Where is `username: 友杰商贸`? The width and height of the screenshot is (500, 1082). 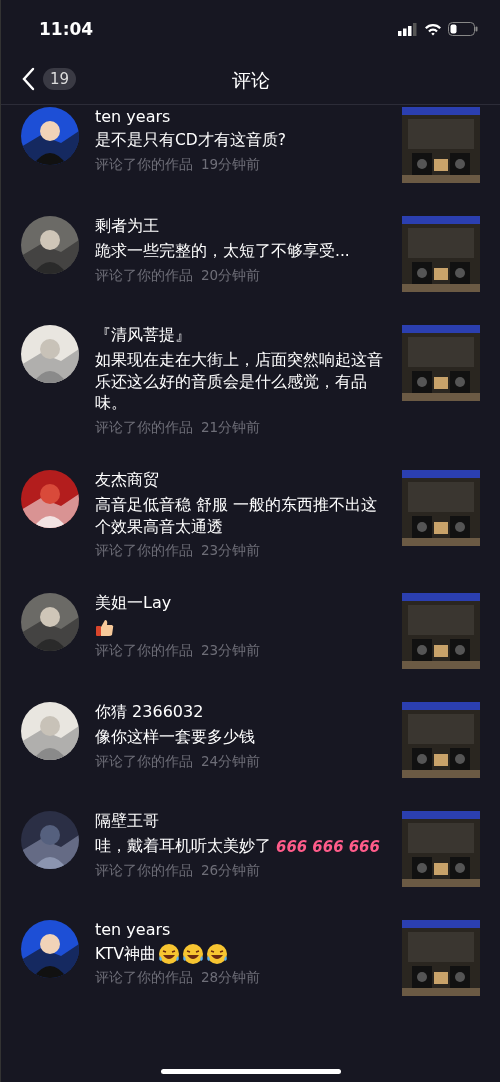
username: 友杰商贸 is located at coordinates (240, 481).